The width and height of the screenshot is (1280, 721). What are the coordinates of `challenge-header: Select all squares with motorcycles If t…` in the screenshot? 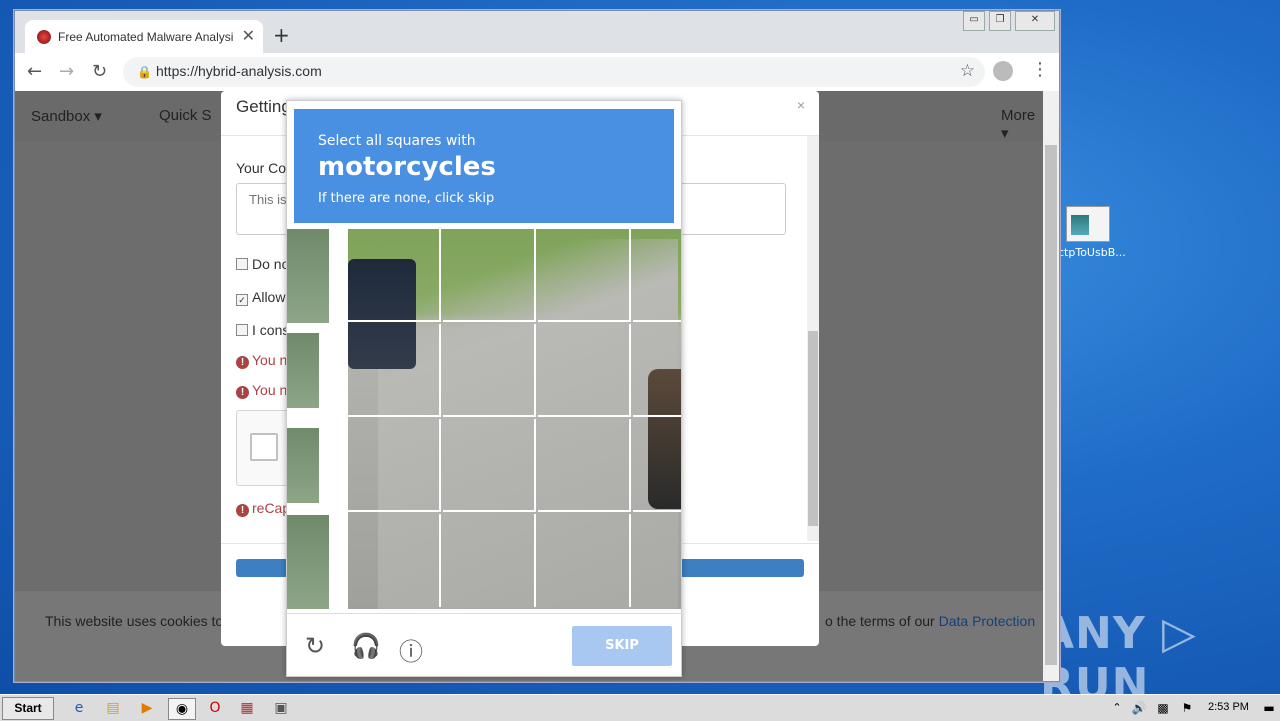 It's located at (484, 166).